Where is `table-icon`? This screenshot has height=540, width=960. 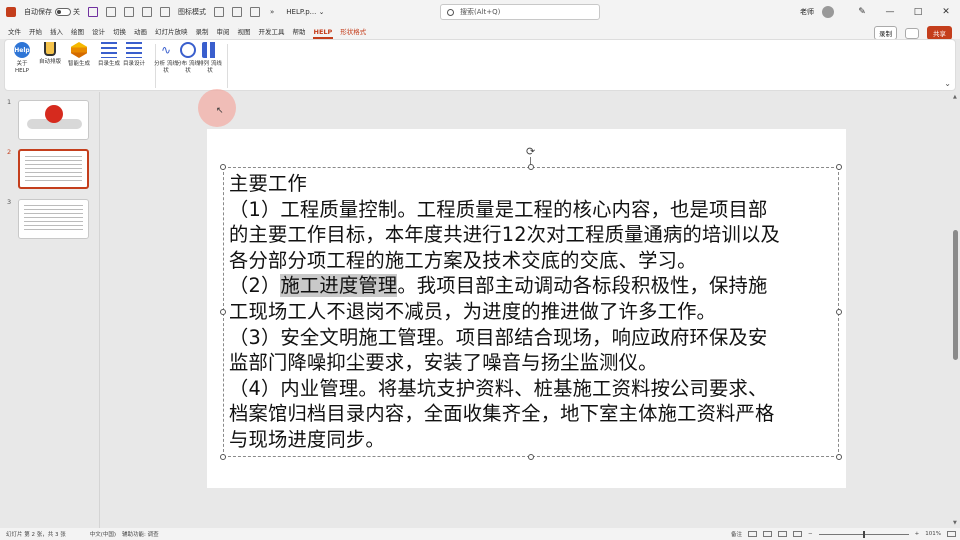
table-icon is located at coordinates (237, 12).